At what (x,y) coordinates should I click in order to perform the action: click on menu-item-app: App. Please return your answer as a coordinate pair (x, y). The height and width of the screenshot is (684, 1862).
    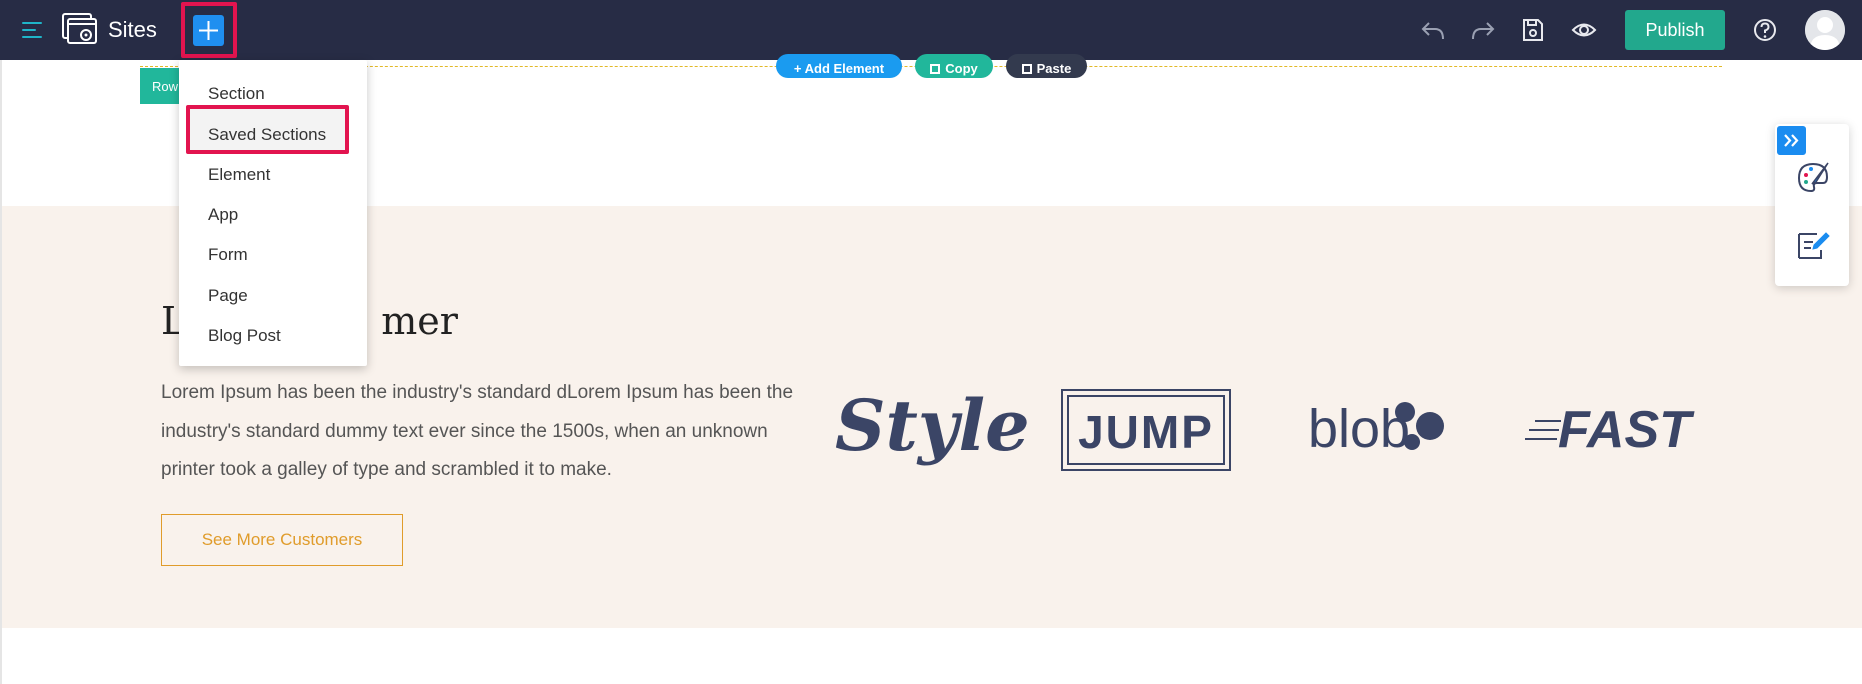
    Looking at the image, I should click on (273, 214).